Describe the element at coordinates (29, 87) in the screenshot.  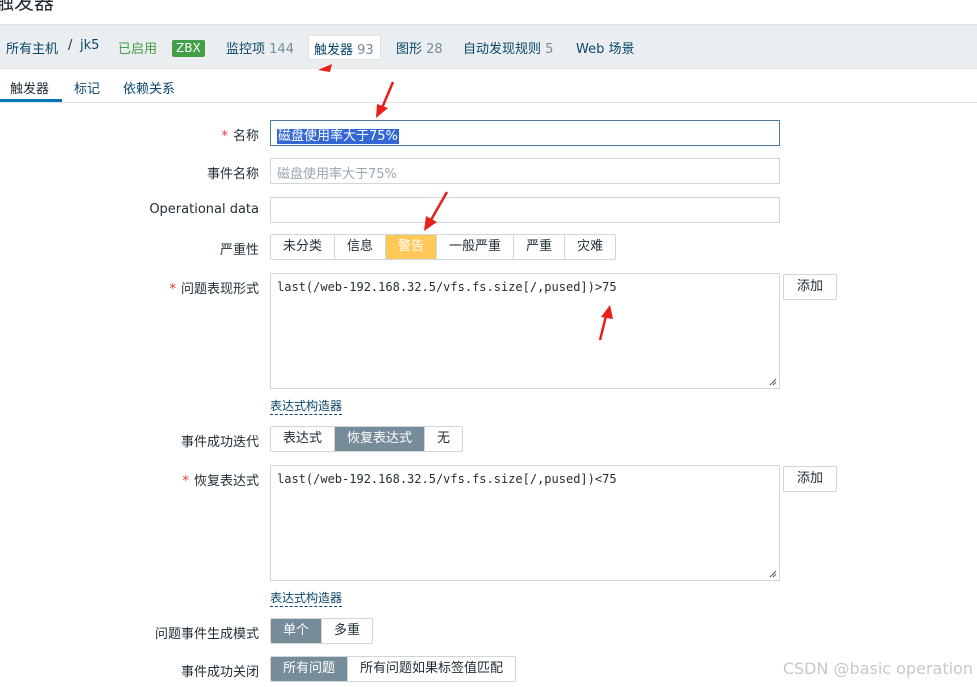
I see `tab-trigger: 触发器` at that location.